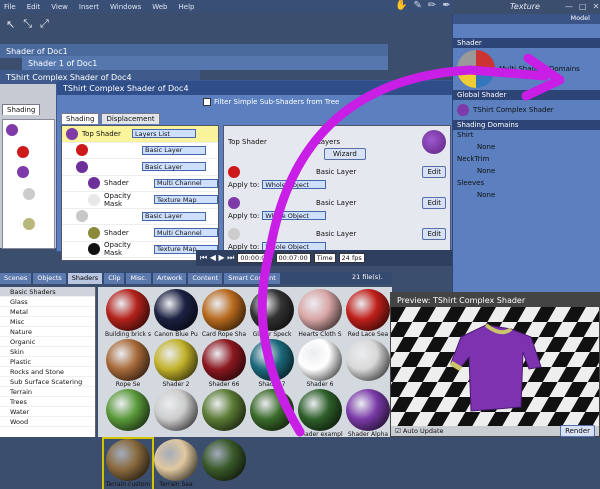 The height and width of the screenshot is (489, 600). I want to click on shader-thumbnail: Shader exampl, so click(320, 414).